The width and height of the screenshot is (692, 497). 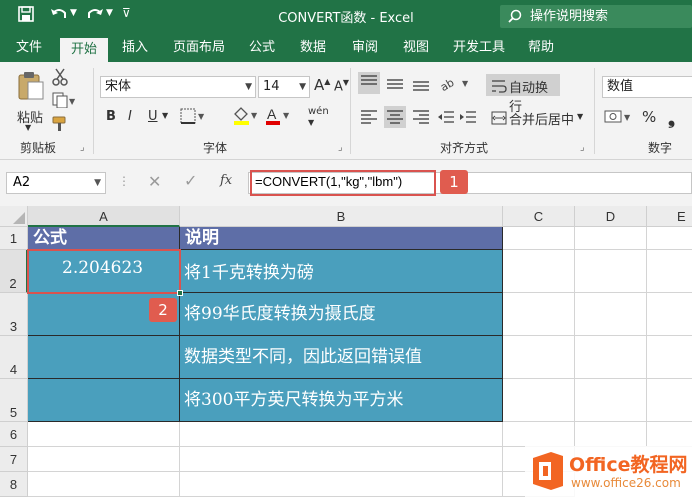 I want to click on cell-a4, so click(x=104, y=357).